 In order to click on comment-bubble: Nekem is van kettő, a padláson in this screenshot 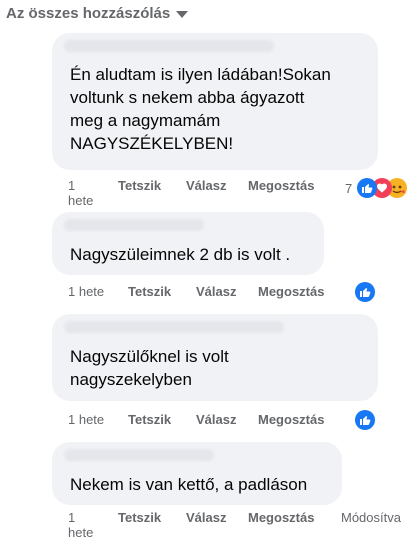, I will do `click(197, 473)`.